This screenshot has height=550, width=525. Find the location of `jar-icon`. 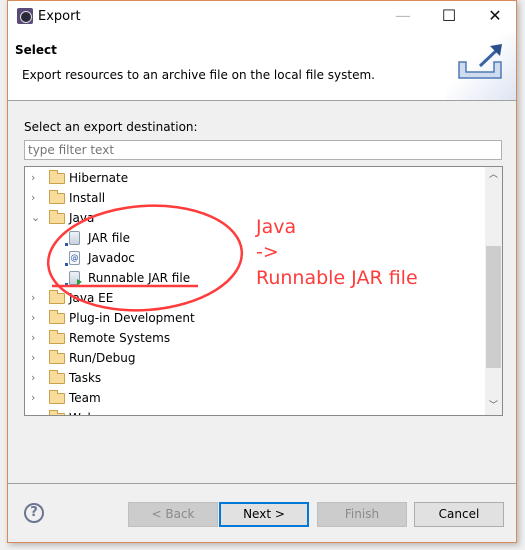

jar-icon is located at coordinates (72, 238).